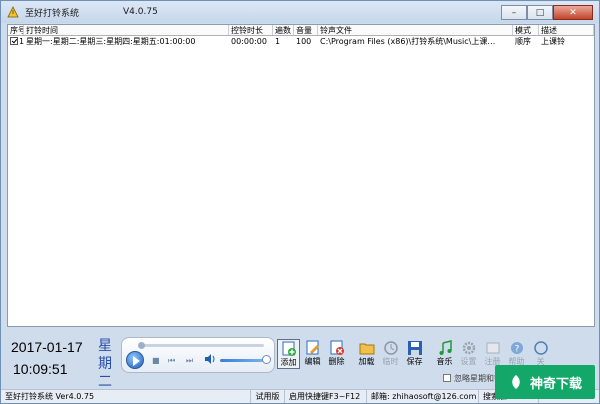 The width and height of the screenshot is (600, 404). What do you see at coordinates (140, 12) in the screenshot?
I see `window-version: V4.0.75` at bounding box center [140, 12].